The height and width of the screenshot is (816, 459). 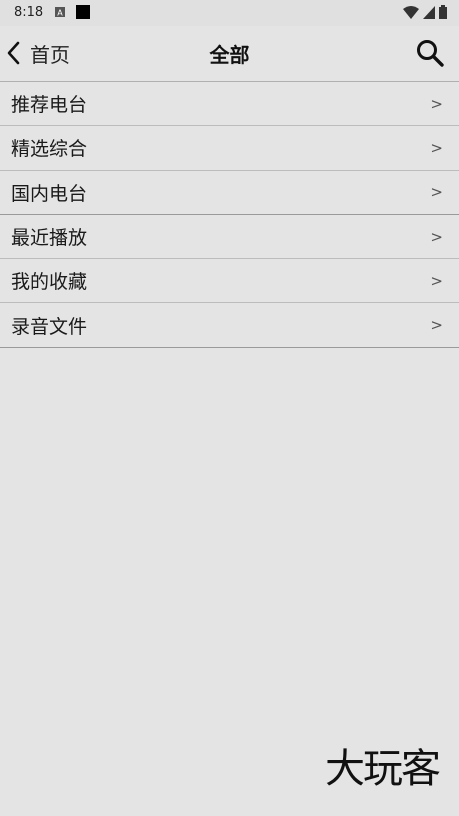 I want to click on notification-a-icon: A, so click(x=60, y=12).